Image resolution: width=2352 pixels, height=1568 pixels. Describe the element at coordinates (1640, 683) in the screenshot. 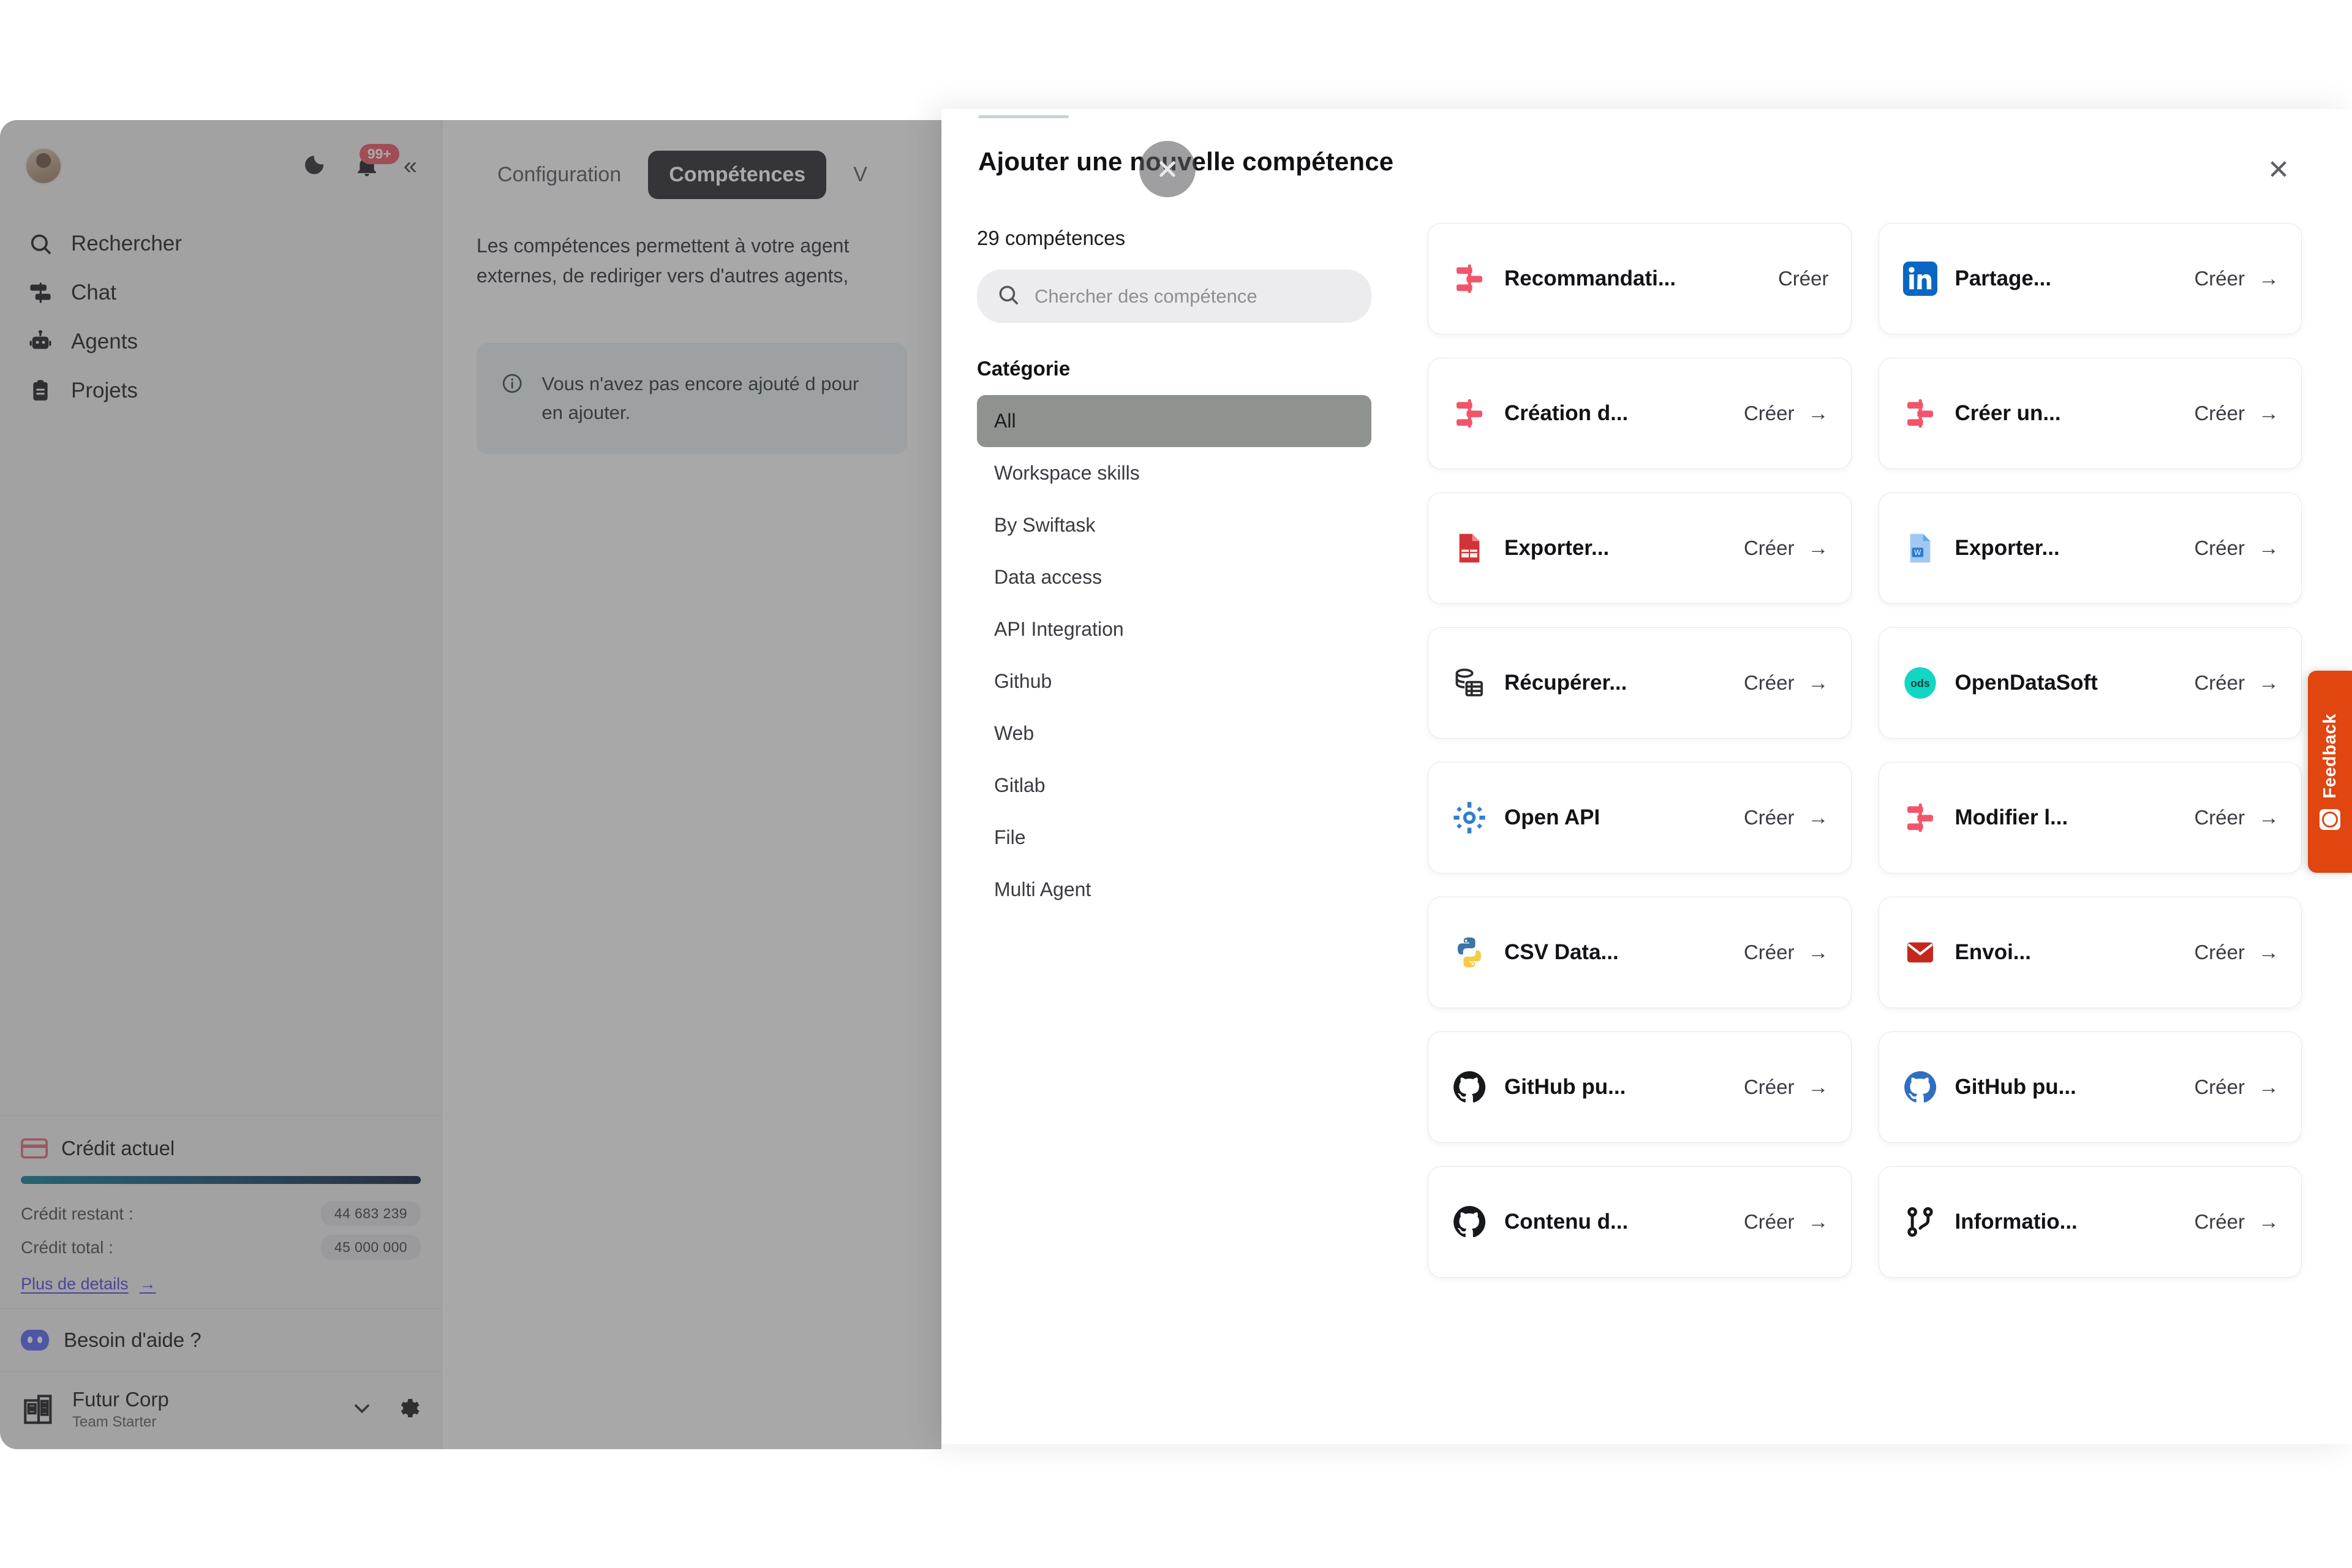

I see `skill-card: Récupérer... Créer →` at that location.